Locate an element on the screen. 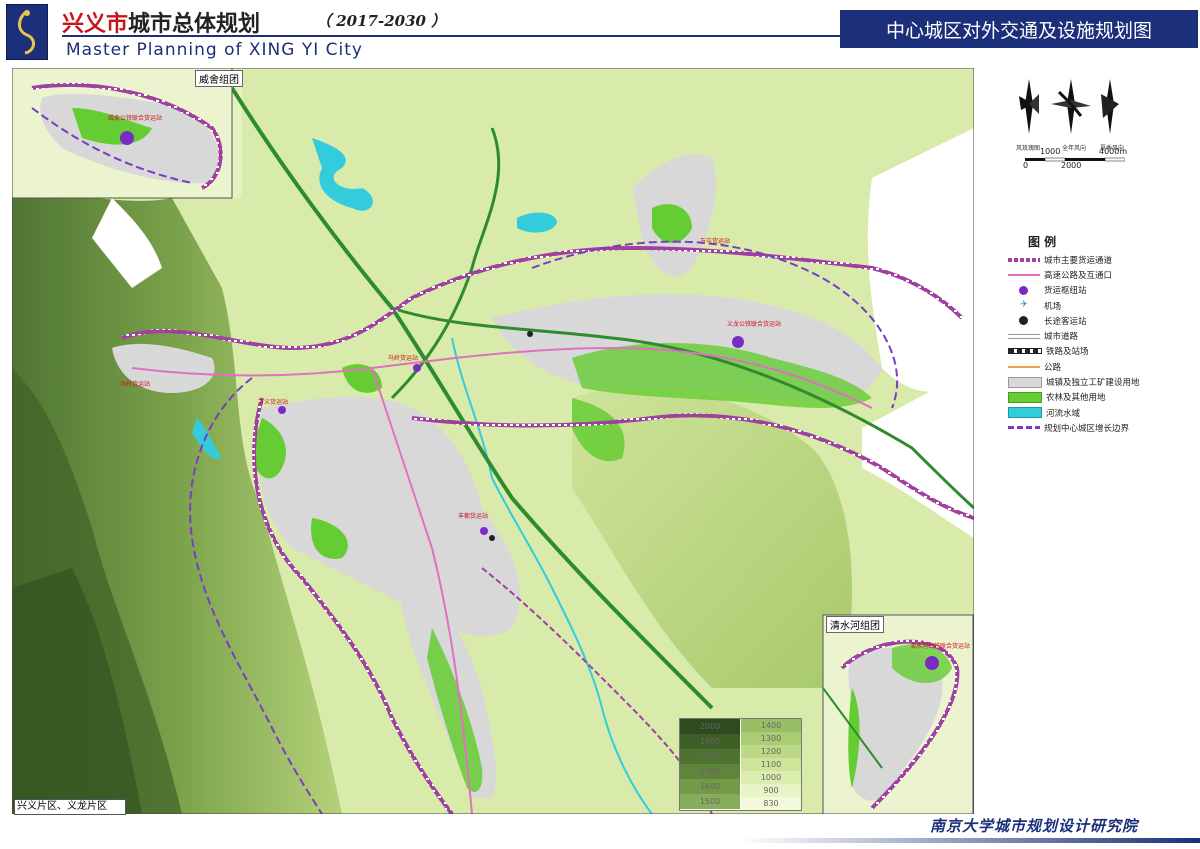 The height and width of the screenshot is (849, 1200). legend-item: 货运枢纽站 is located at coordinates (1100, 290).